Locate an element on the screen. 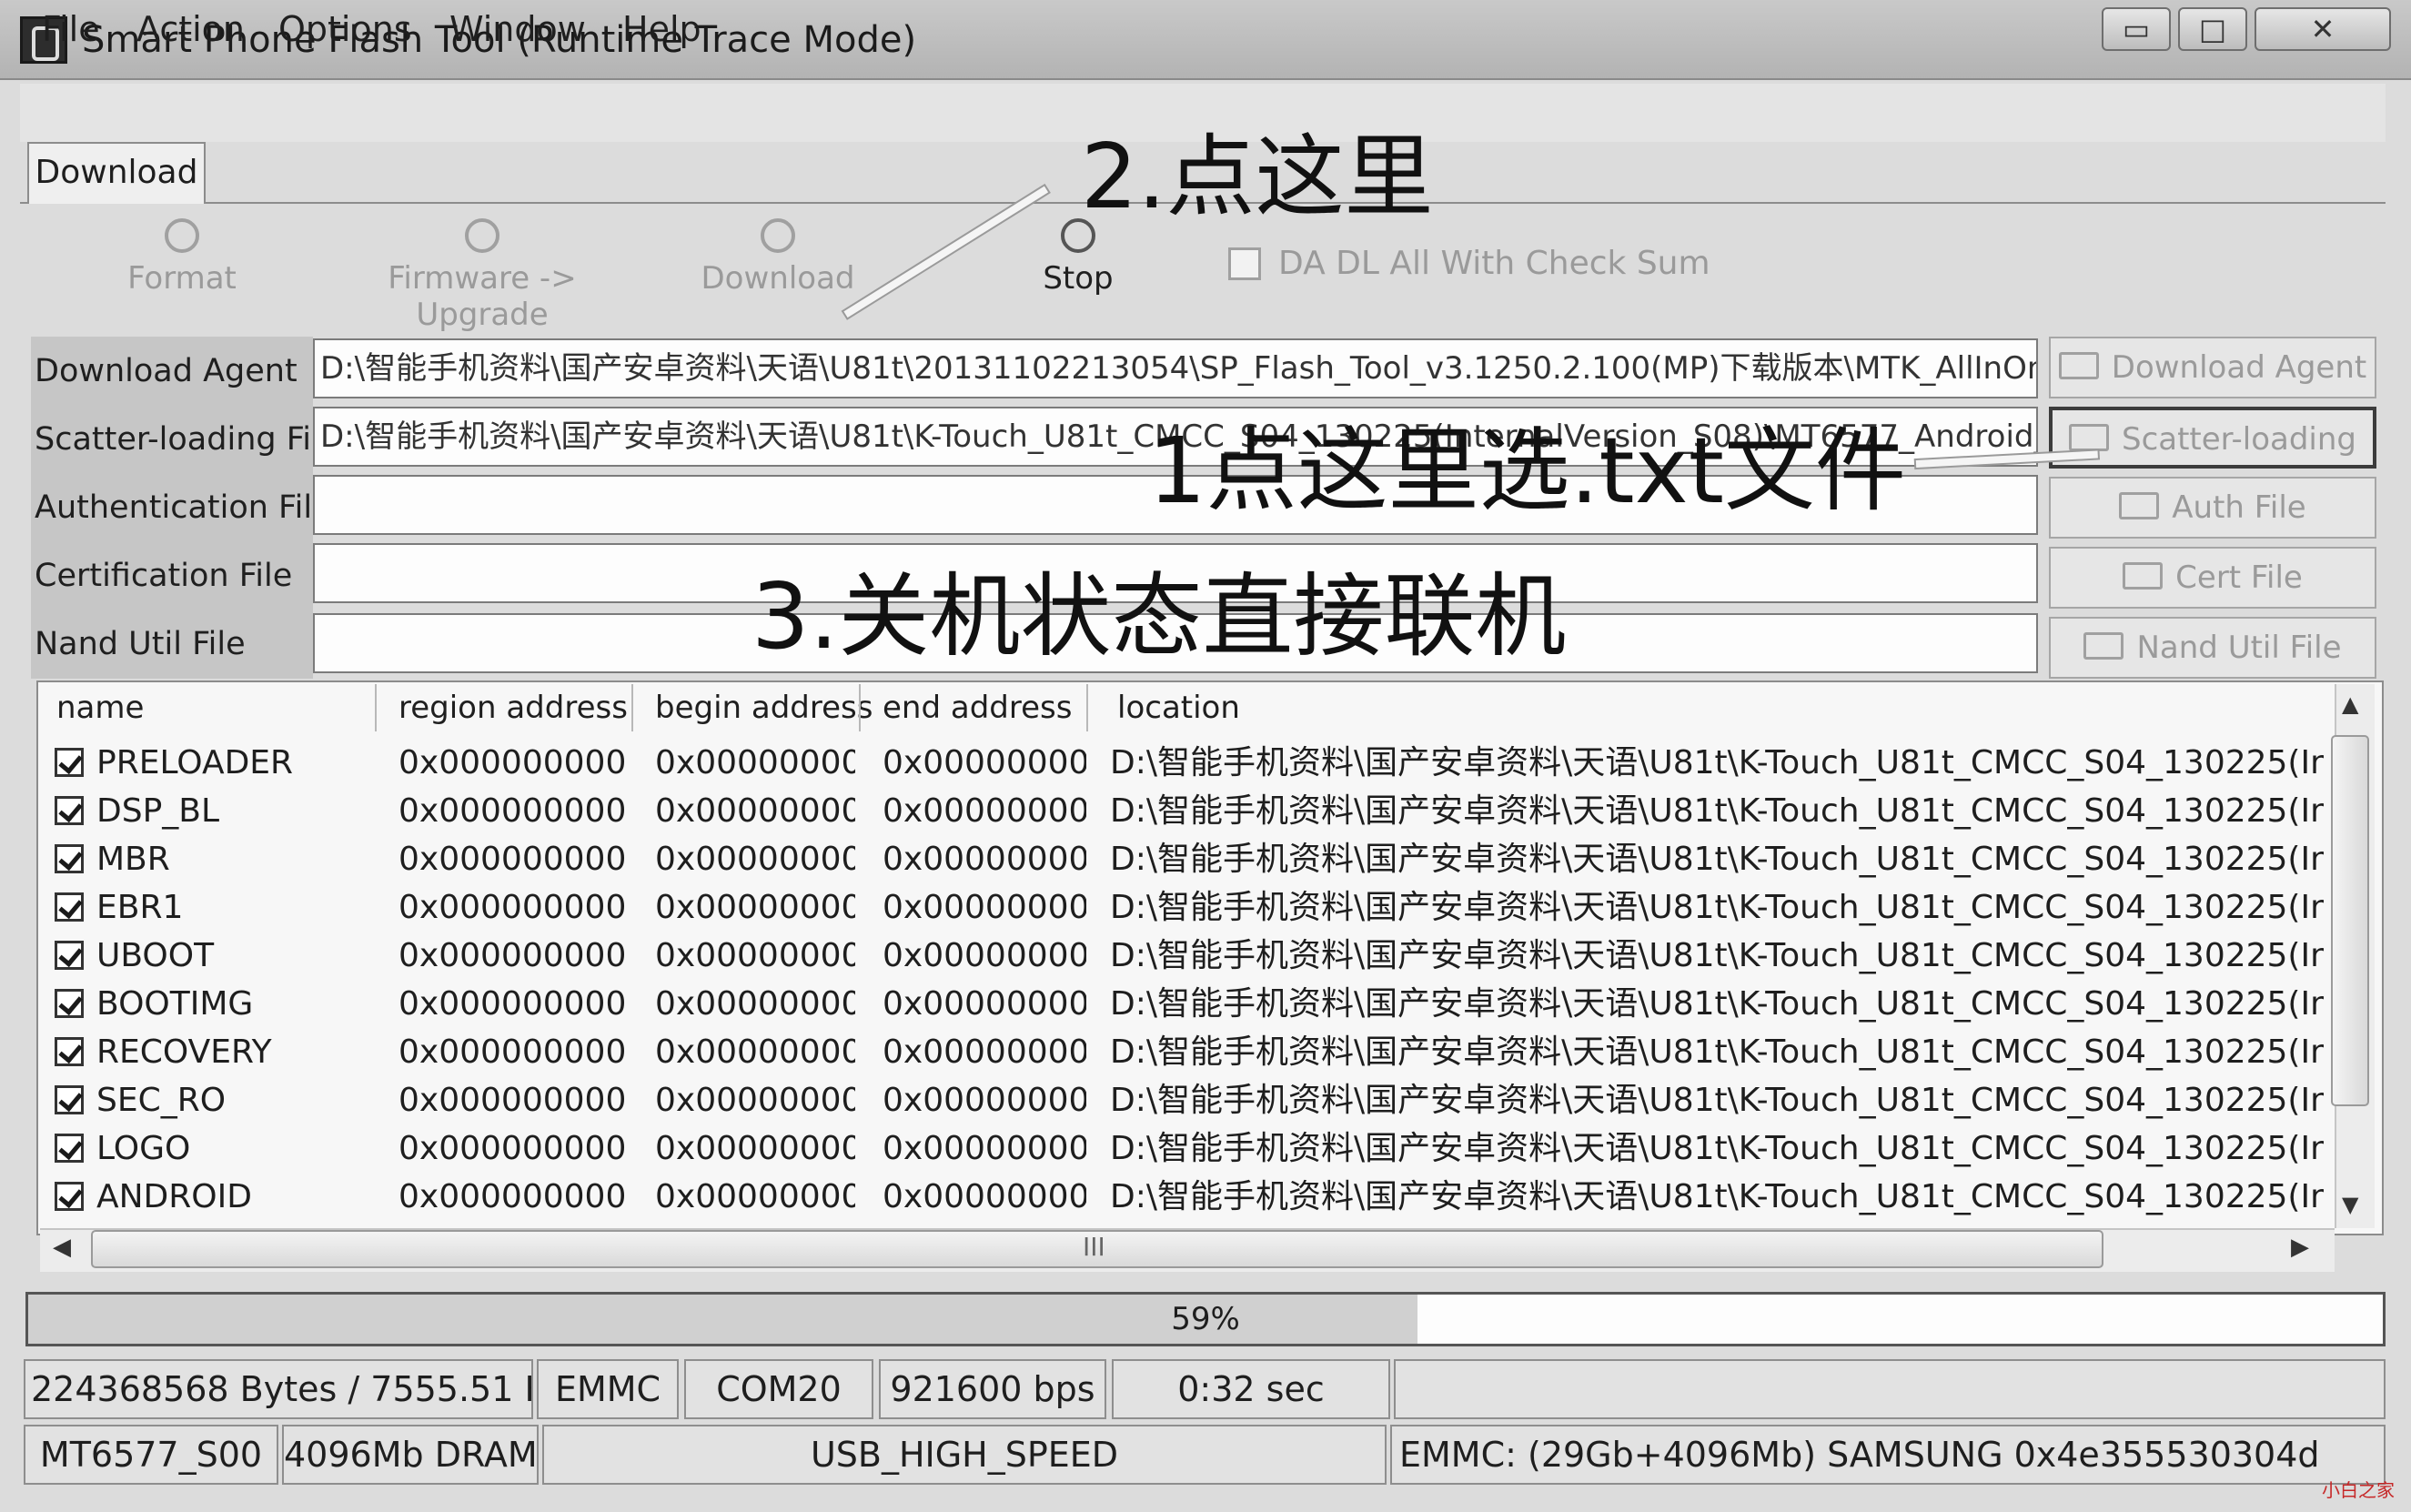  download-agent-button-label: Download Agent is located at coordinates (2239, 368).